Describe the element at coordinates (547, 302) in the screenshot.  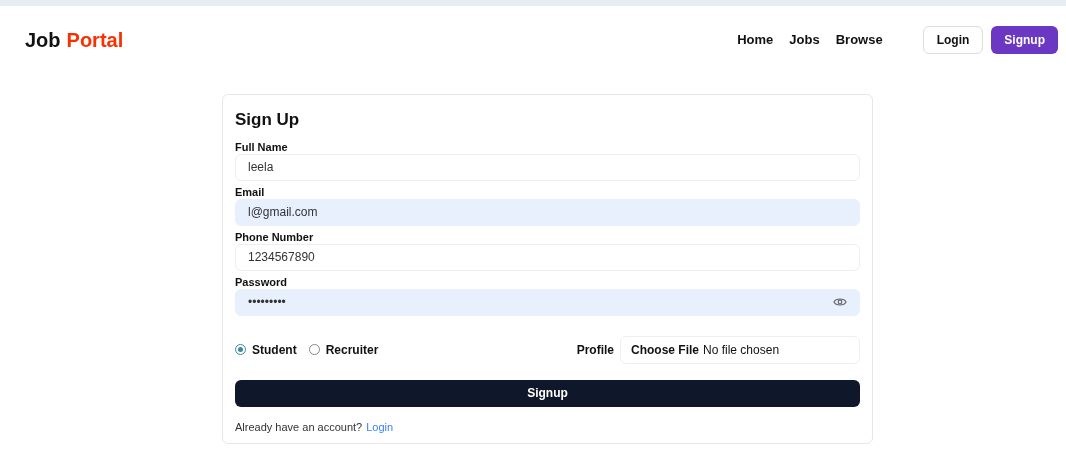
I see `password-field: •••••••••` at that location.